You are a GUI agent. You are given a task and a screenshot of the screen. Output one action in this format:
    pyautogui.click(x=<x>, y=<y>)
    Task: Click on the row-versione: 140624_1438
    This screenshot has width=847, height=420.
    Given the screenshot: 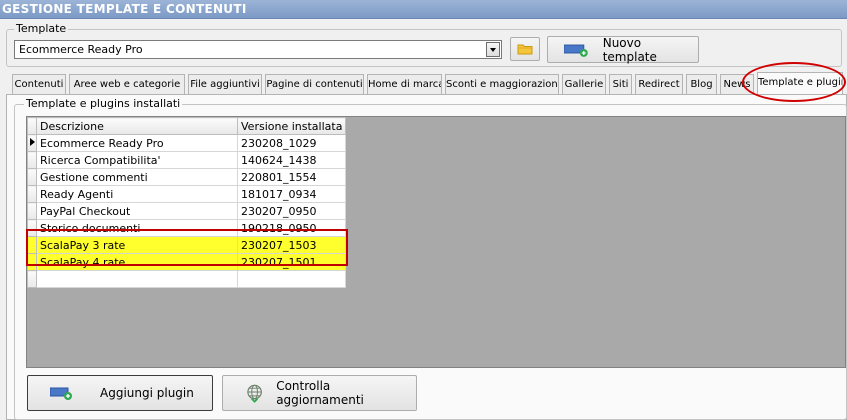 What is the action you would take?
    pyautogui.click(x=291, y=160)
    